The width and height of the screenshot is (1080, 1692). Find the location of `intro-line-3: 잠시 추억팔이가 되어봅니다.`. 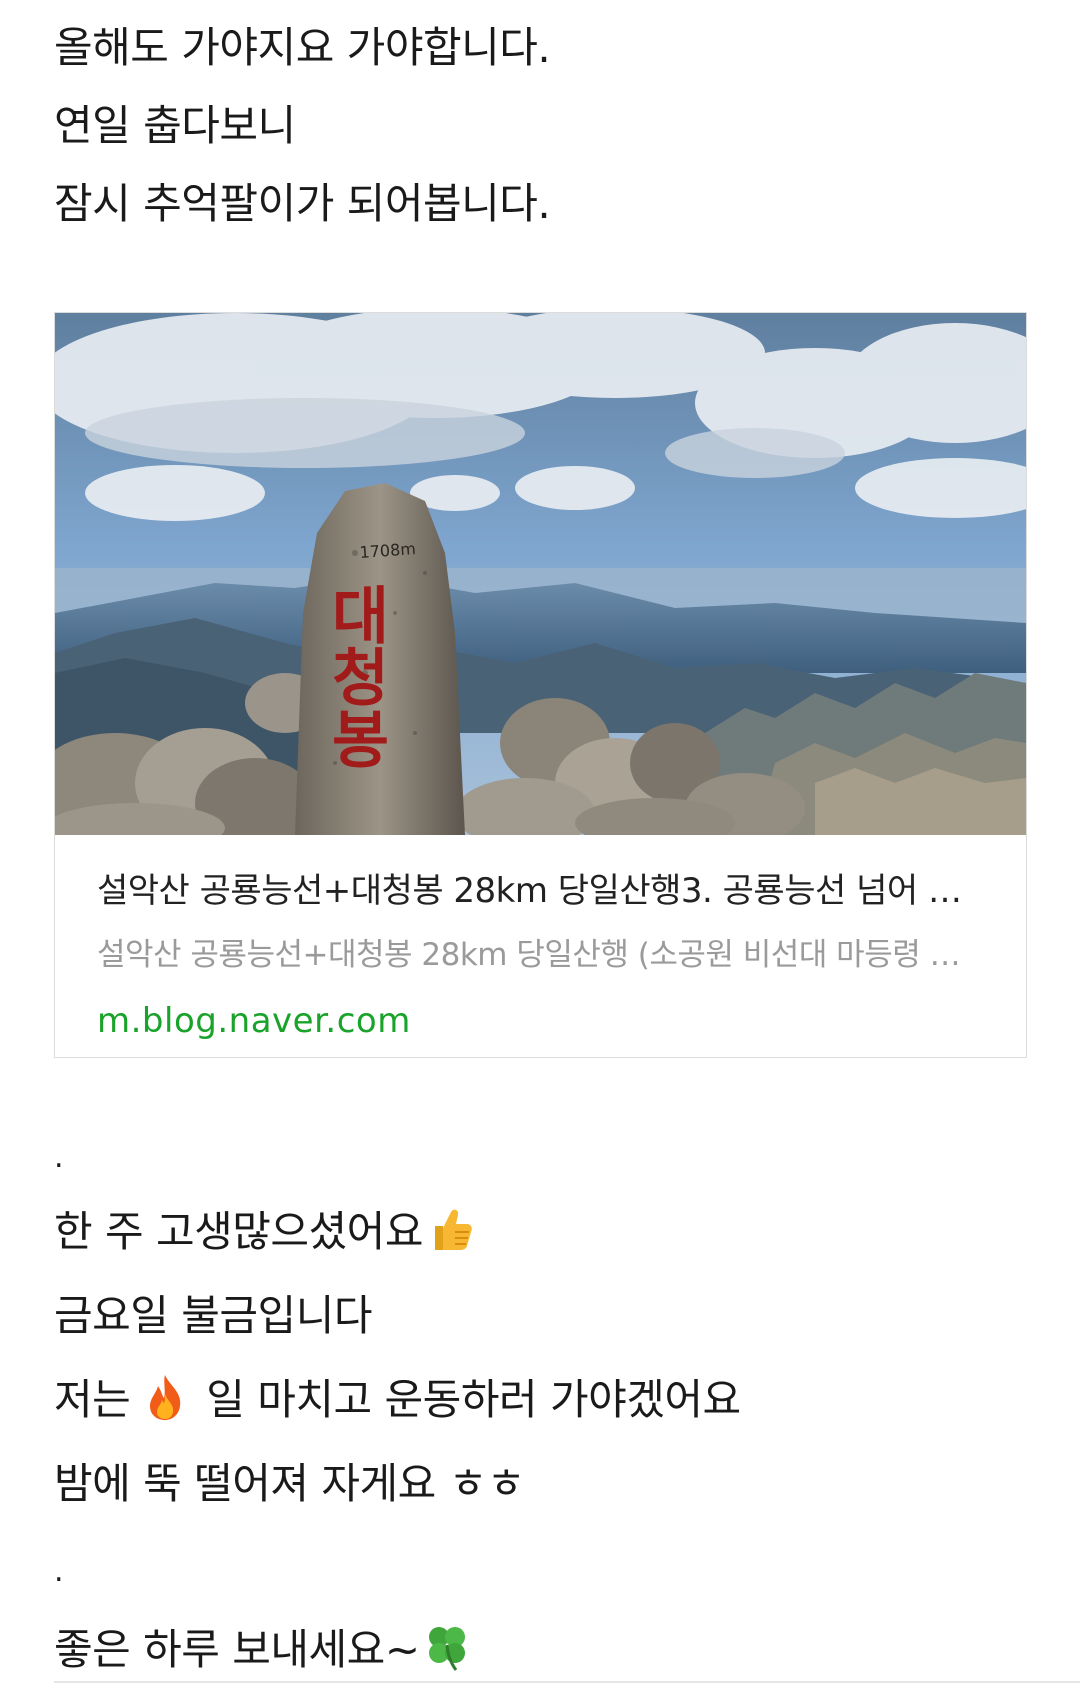

intro-line-3: 잠시 추억팔이가 되어봅니다. is located at coordinates (302, 203).